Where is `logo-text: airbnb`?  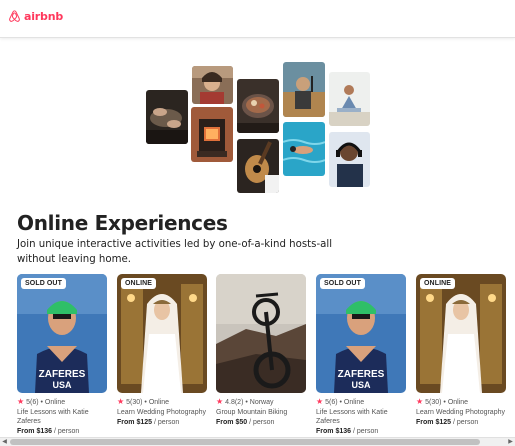 logo-text: airbnb is located at coordinates (43, 16).